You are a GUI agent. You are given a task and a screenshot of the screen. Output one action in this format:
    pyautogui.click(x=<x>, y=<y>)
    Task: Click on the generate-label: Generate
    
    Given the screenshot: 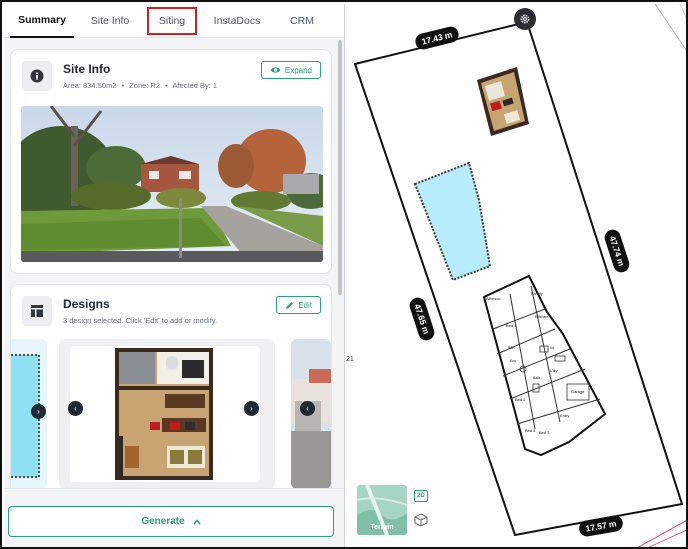 What is the action you would take?
    pyautogui.click(x=163, y=521)
    